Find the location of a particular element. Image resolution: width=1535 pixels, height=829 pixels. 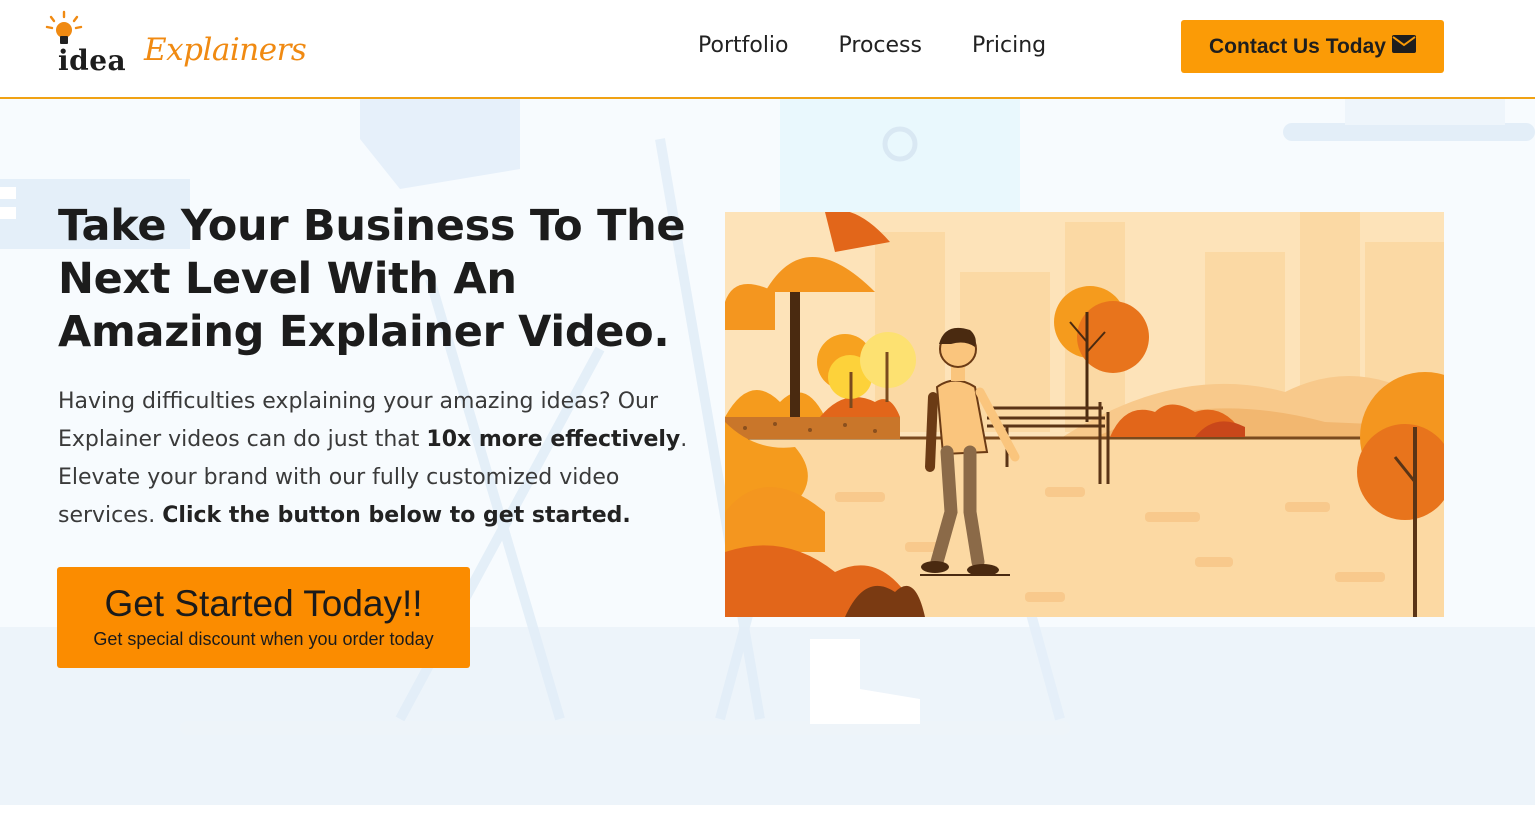

nav-portfolio: Portfolio is located at coordinates (743, 46).